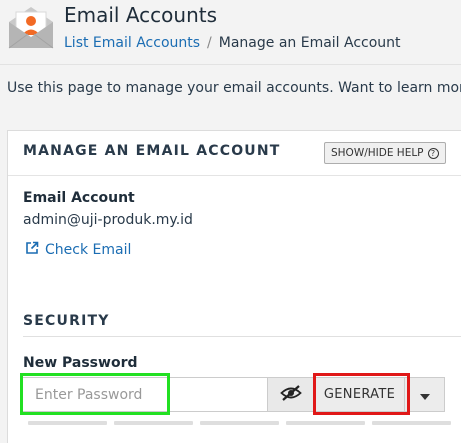  Describe the element at coordinates (141, 15) in the screenshot. I see `page-title: Email Accounts` at that location.